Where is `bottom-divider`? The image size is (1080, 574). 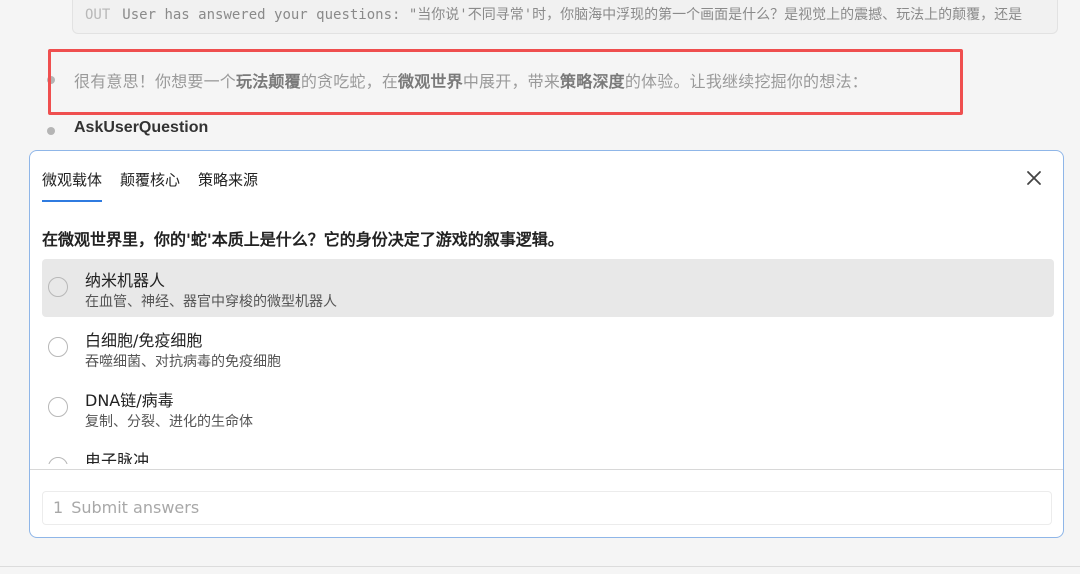
bottom-divider is located at coordinates (540, 566).